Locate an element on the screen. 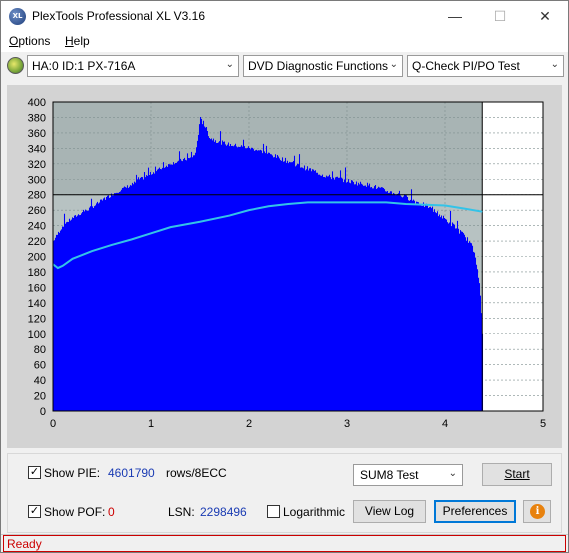  y-tick-label: 160 is located at coordinates (37, 288).